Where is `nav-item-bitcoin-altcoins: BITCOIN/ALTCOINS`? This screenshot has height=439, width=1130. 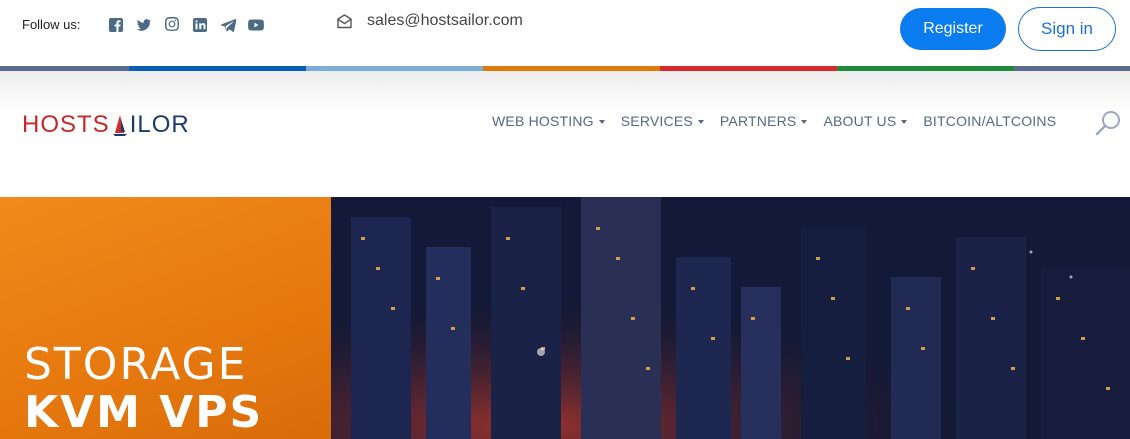
nav-item-bitcoin-altcoins: BITCOIN/ALTCOINS is located at coordinates (989, 121).